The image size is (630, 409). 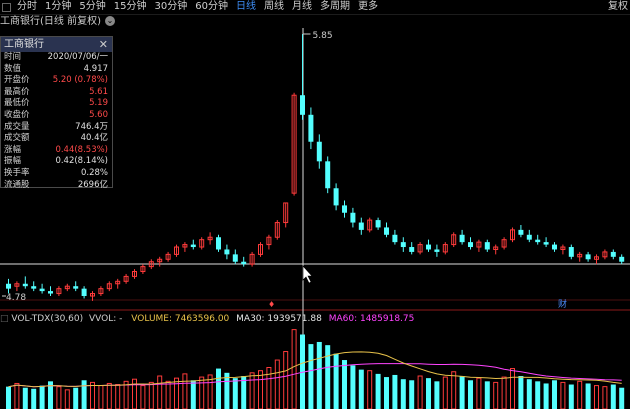 I want to click on info-row: 最低价 5.19, so click(x=56, y=104).